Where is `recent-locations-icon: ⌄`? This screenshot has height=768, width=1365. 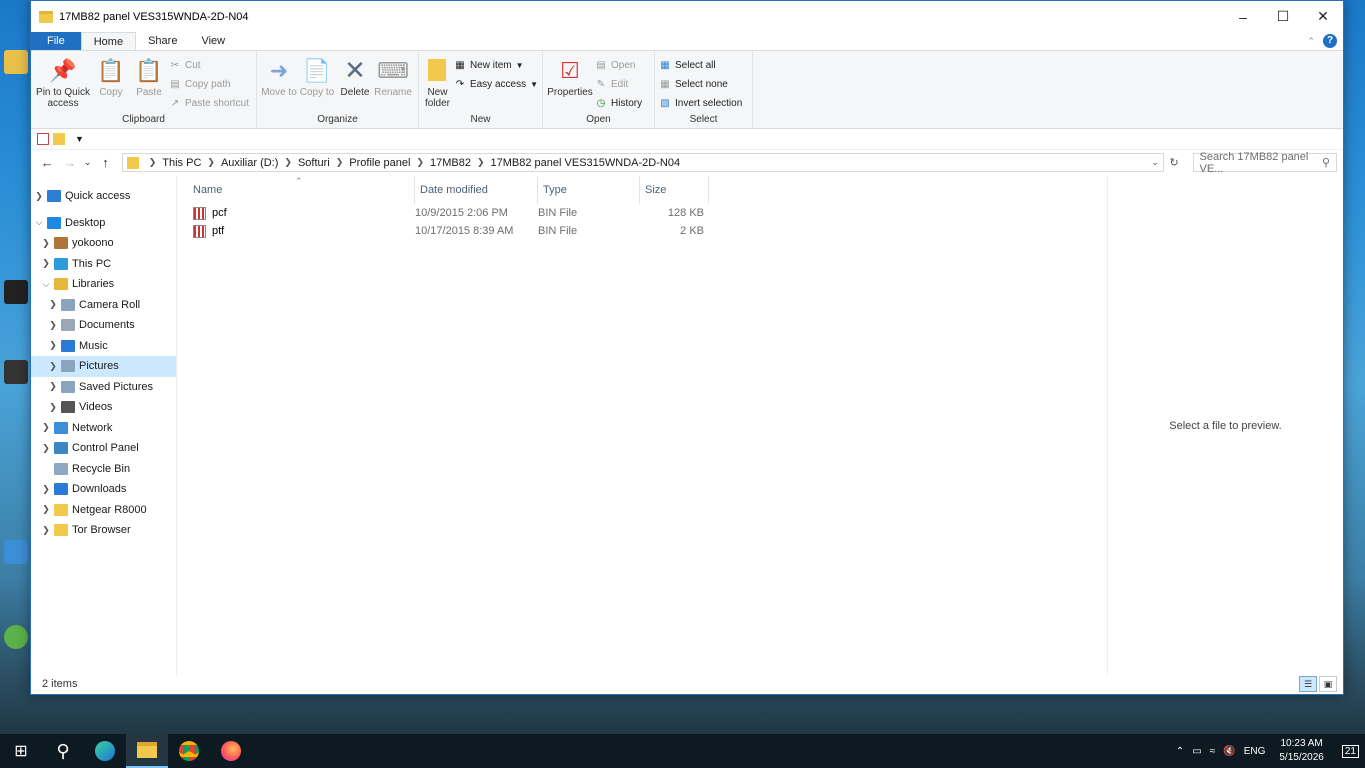
recent-locations-icon: ⌄ is located at coordinates (87, 162).